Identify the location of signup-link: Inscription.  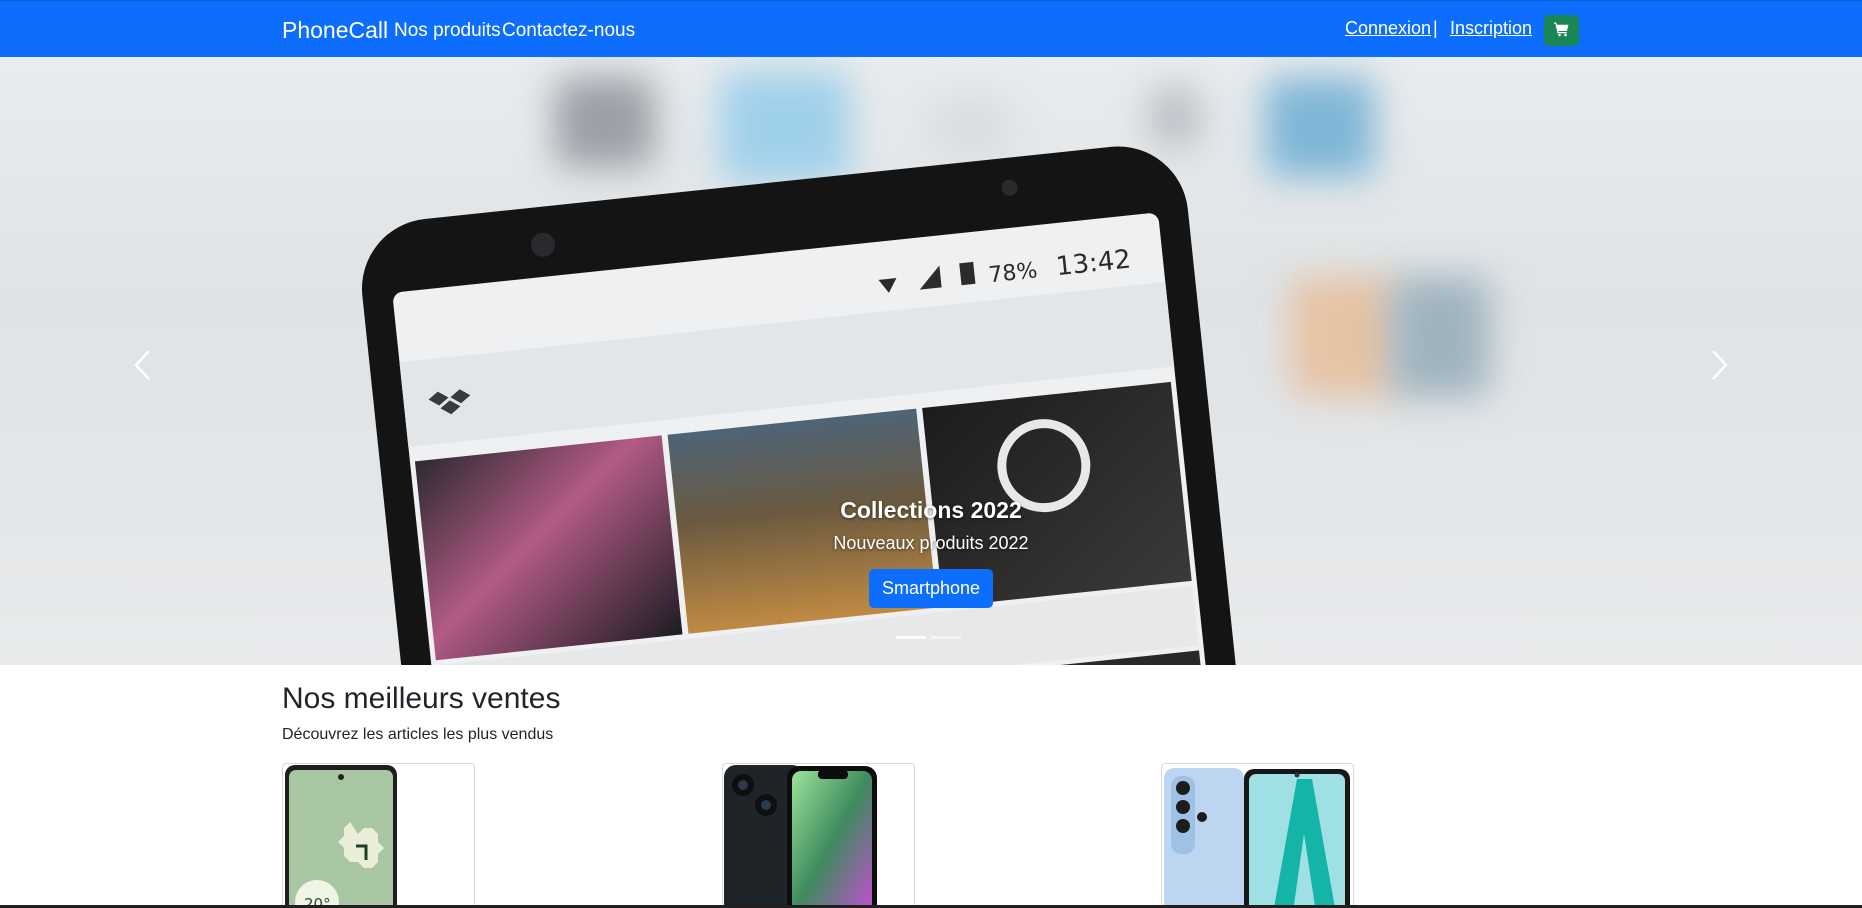
(1491, 28).